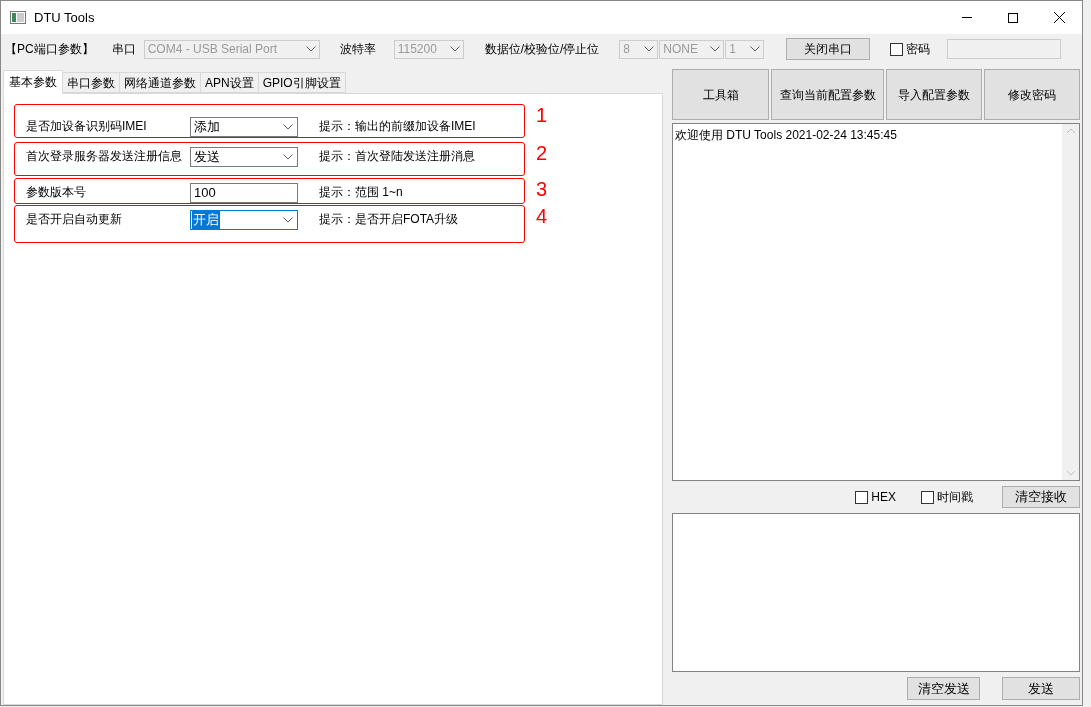  Describe the element at coordinates (918, 49) in the screenshot. I see `checkbox-label: 密码` at that location.